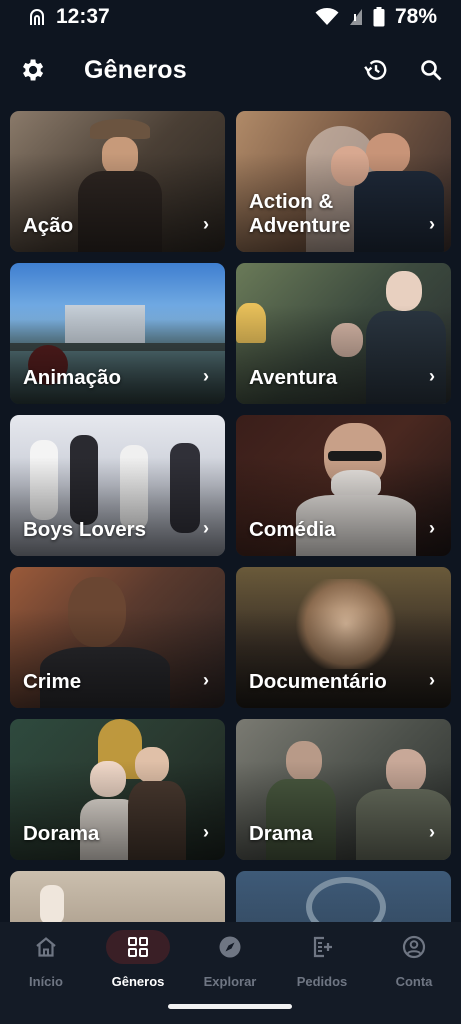 This screenshot has height=1024, width=461. What do you see at coordinates (379, 17) in the screenshot?
I see `battery-icon` at bounding box center [379, 17].